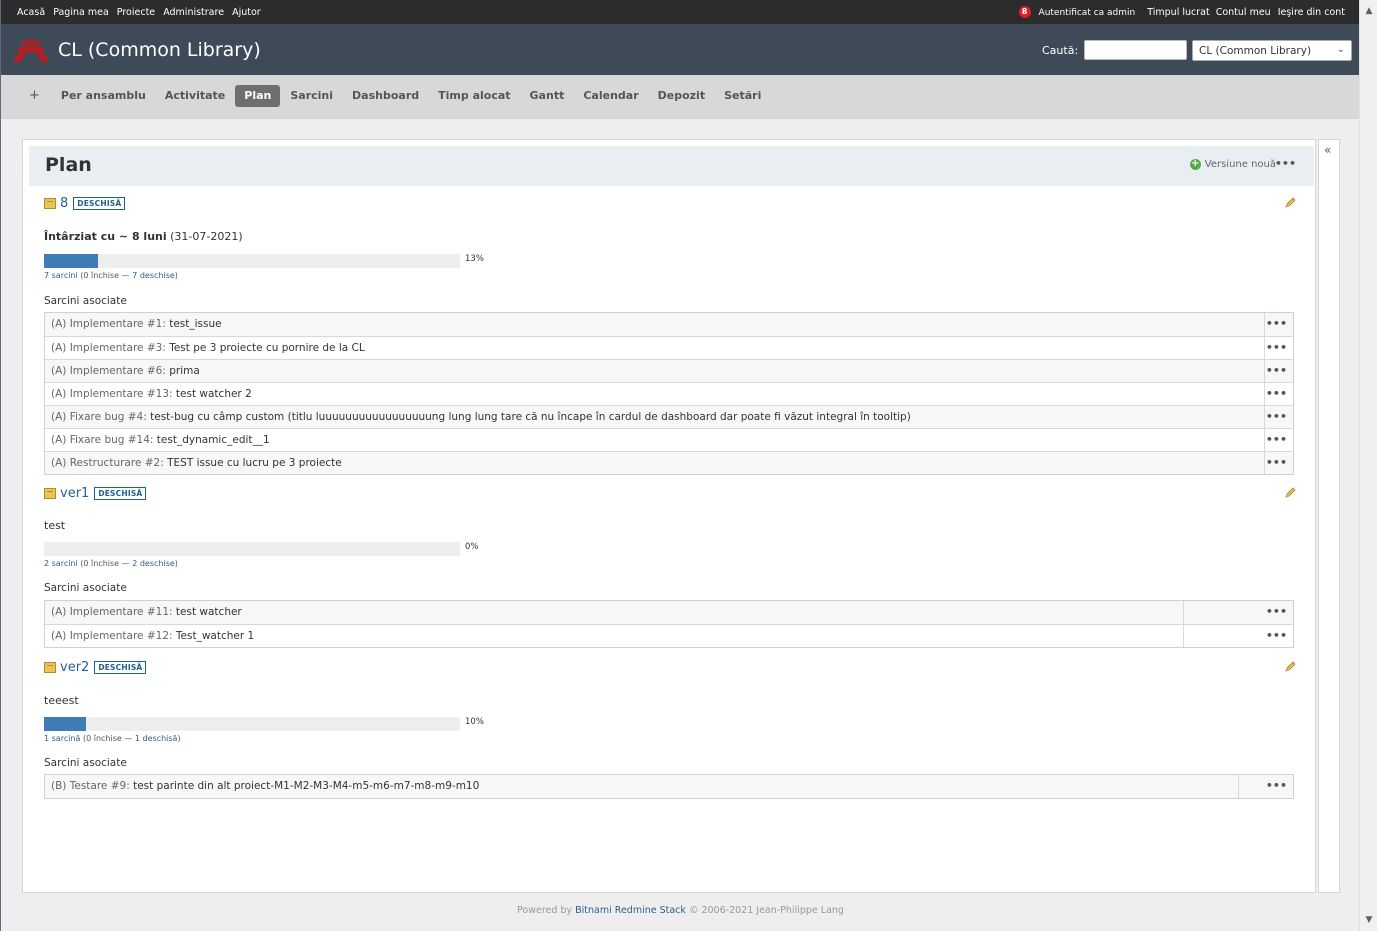  Describe the element at coordinates (547, 96) in the screenshot. I see `tab-gantt: Gantt` at that location.